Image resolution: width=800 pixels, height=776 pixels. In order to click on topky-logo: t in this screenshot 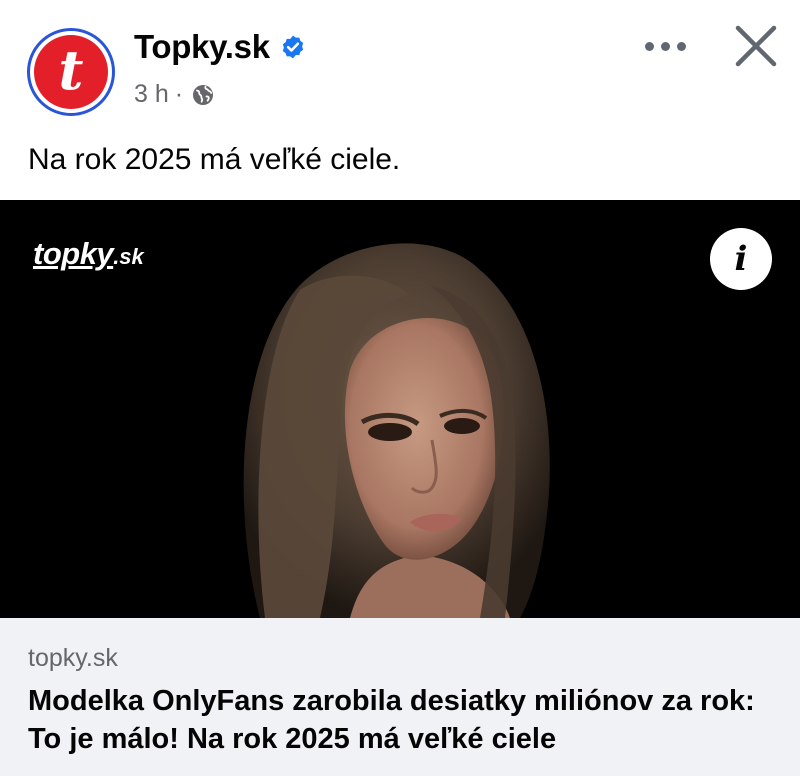, I will do `click(71, 72)`.